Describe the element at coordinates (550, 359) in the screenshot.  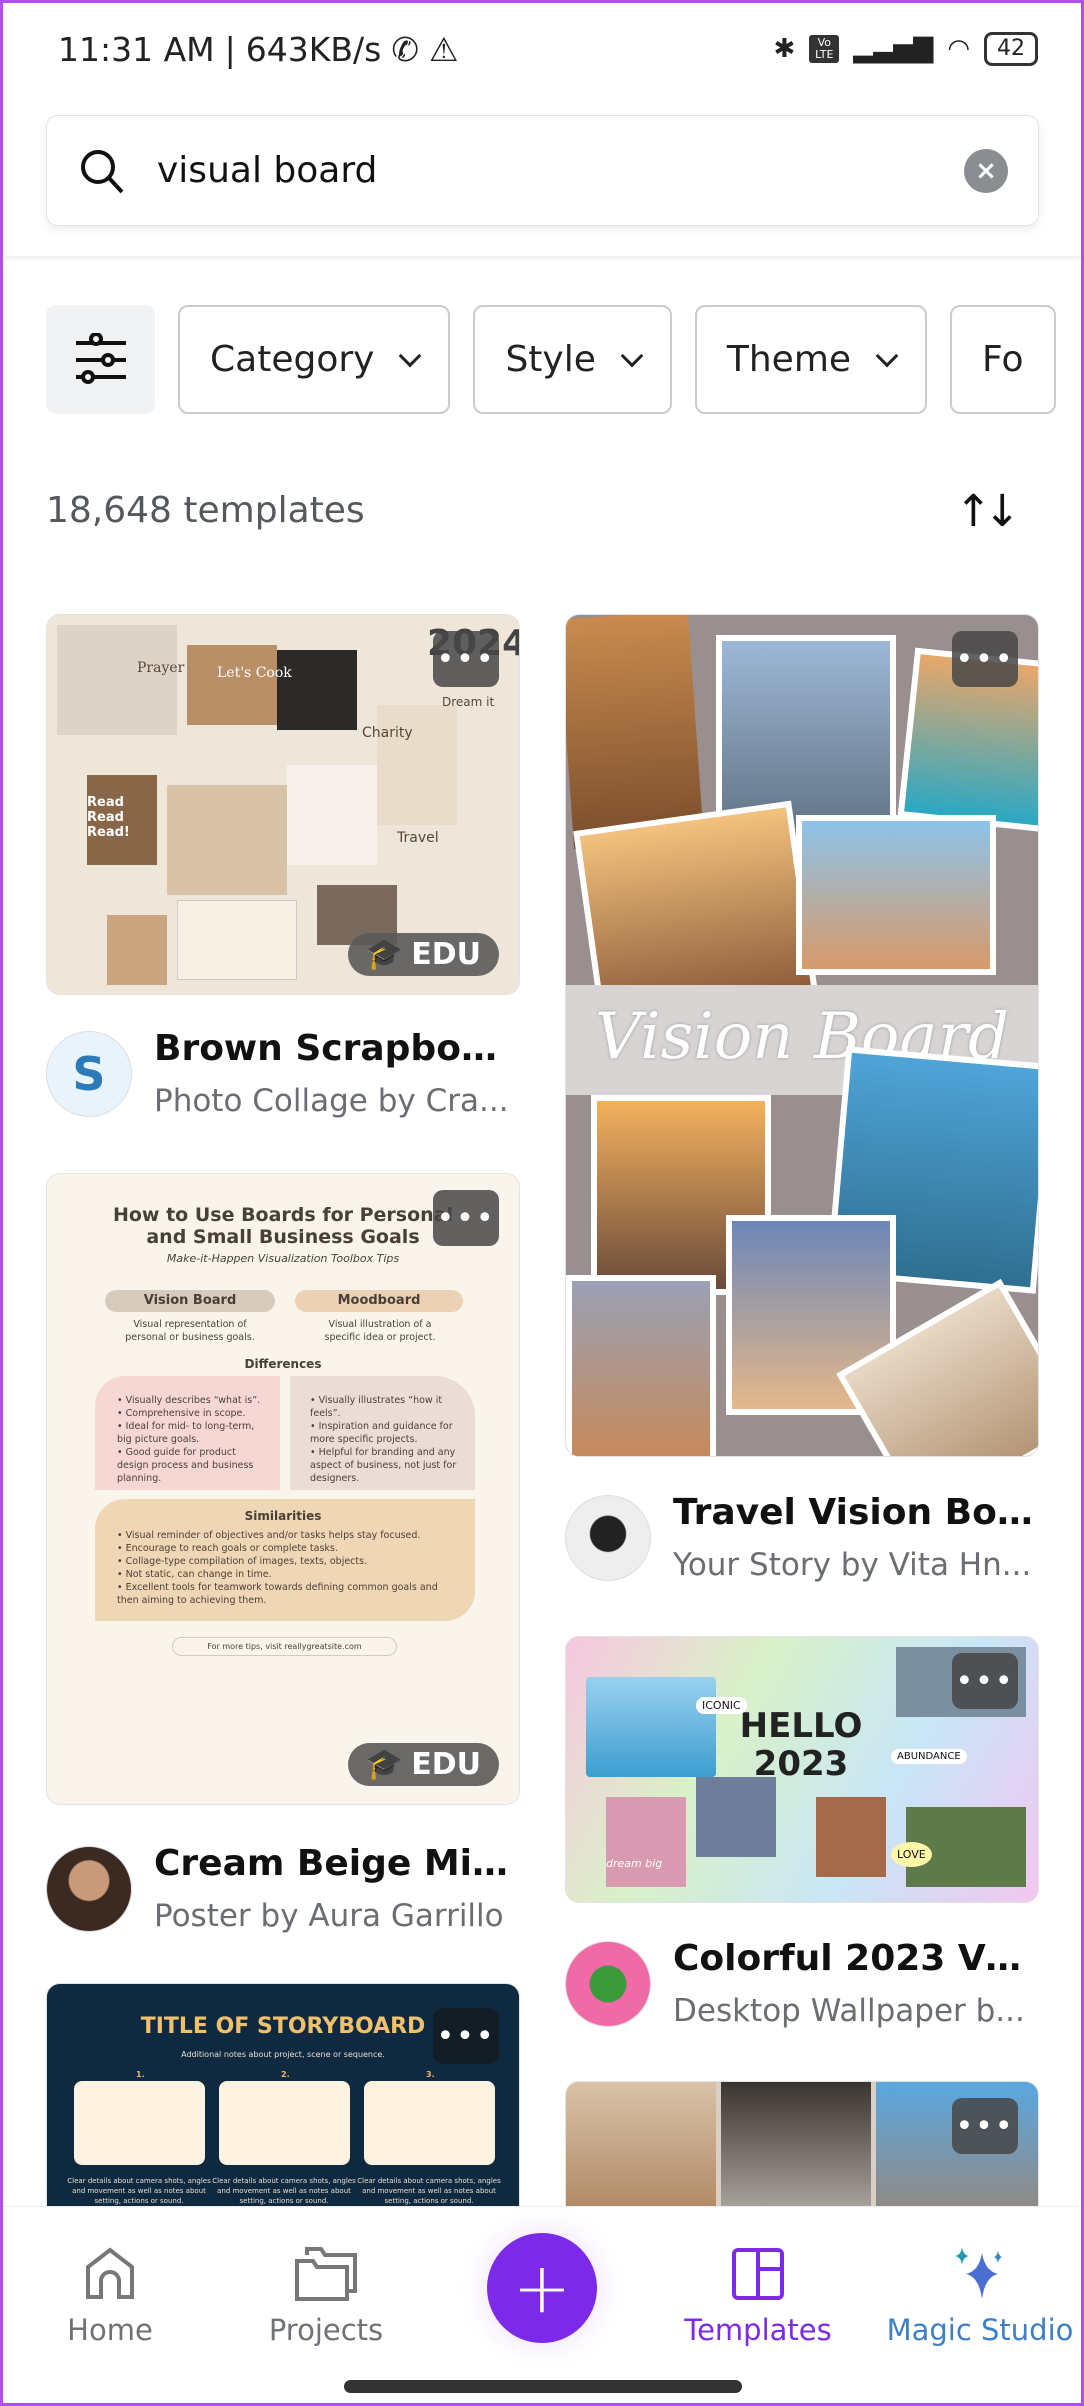
I see `chip-label: Style` at that location.